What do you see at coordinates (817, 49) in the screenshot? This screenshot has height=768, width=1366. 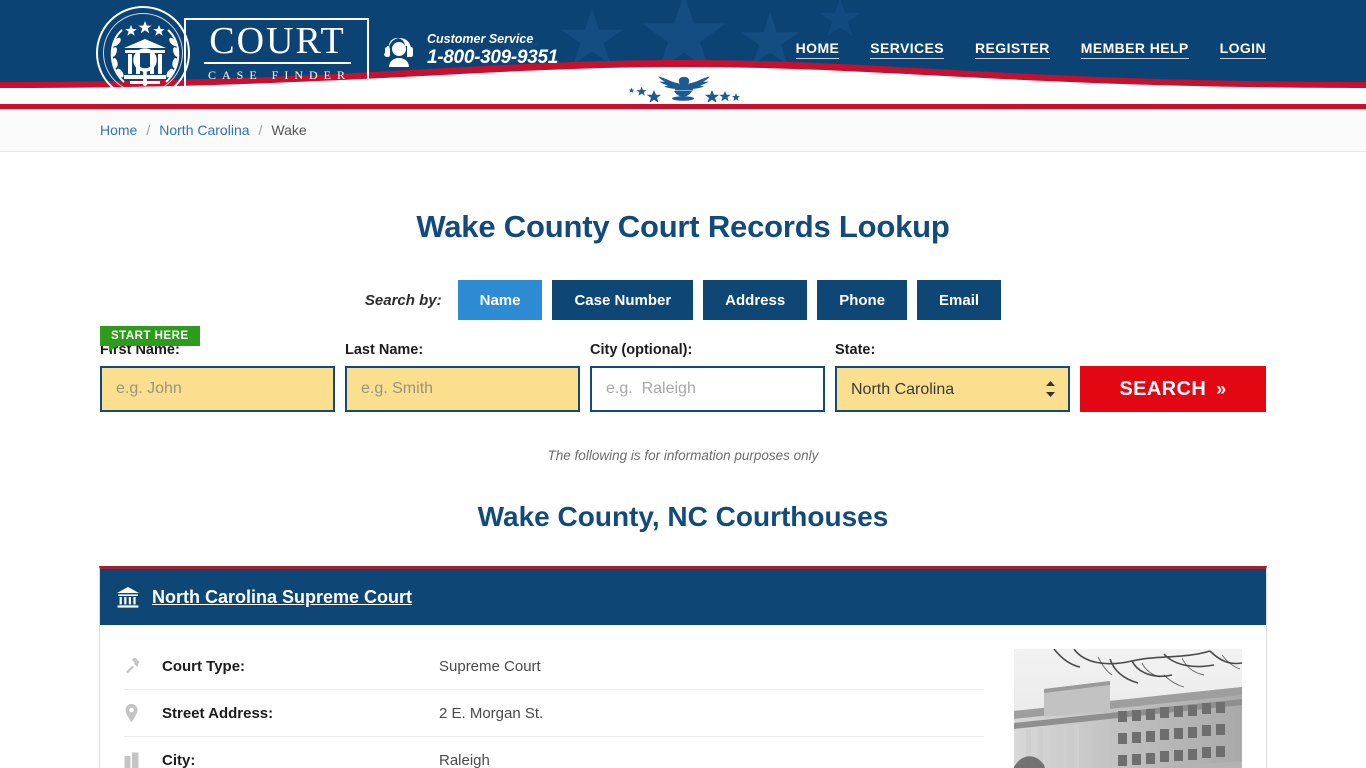 I see `nav-item-home: HOME` at bounding box center [817, 49].